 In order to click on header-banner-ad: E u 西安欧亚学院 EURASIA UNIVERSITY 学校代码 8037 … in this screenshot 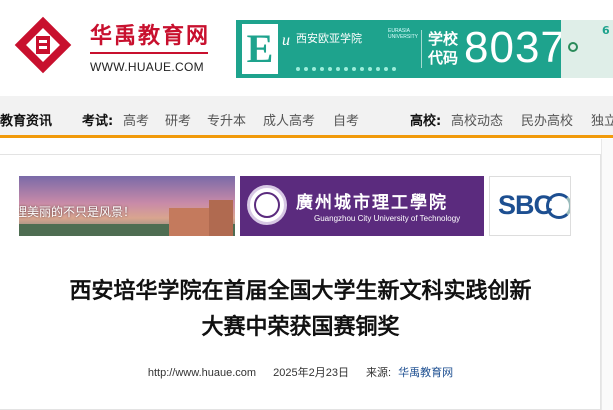, I will do `click(424, 49)`.